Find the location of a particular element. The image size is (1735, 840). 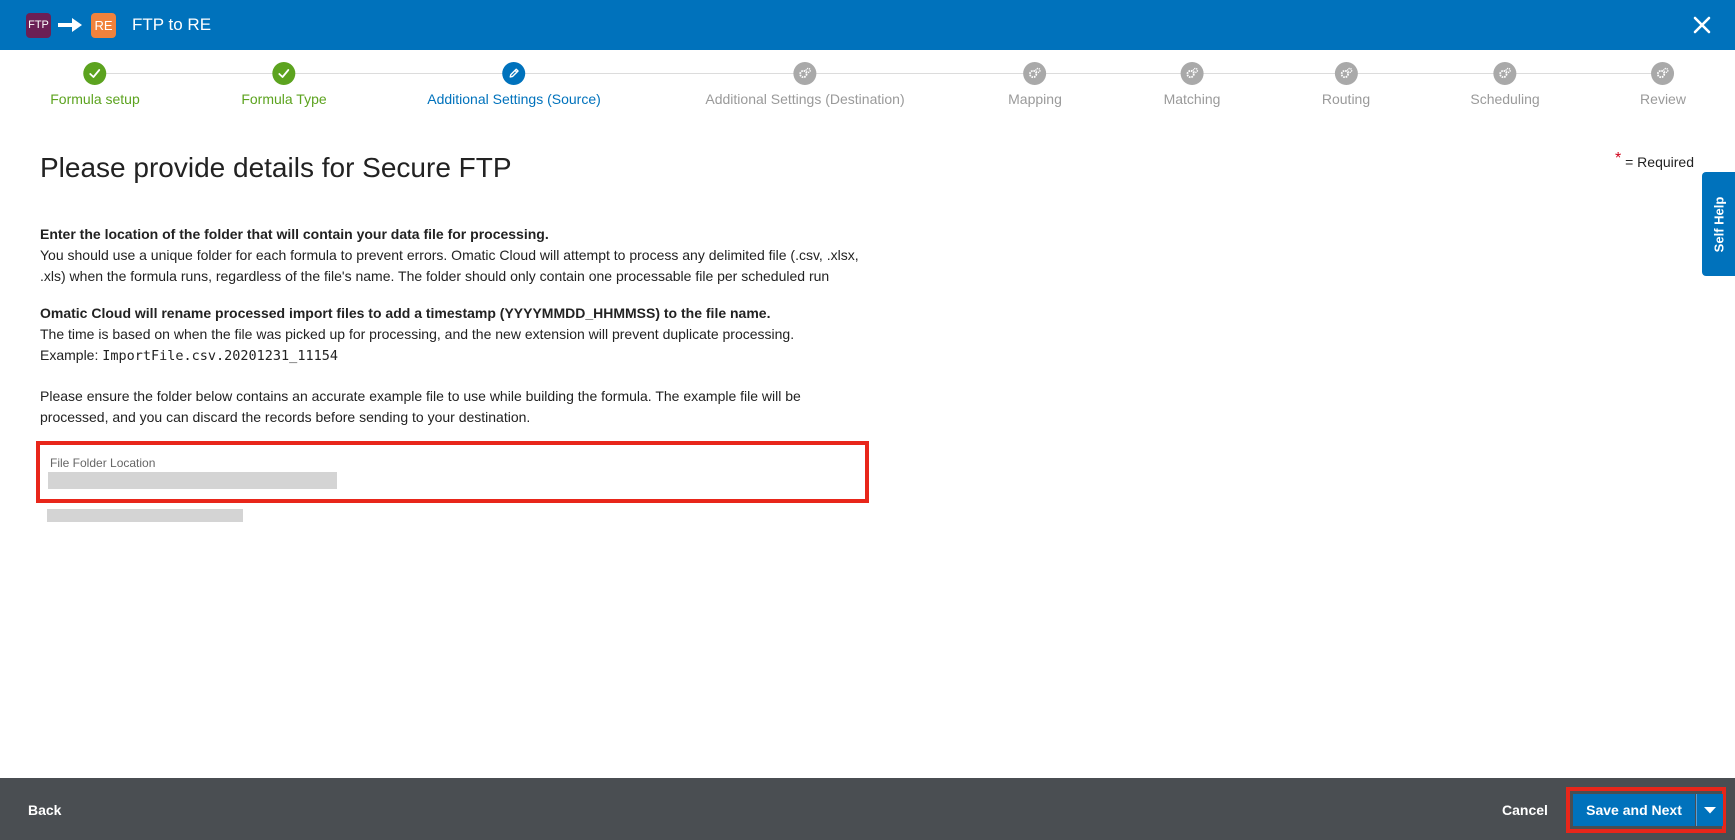

step-additional-settings-source: Additional Settings (Source) is located at coordinates (514, 84).